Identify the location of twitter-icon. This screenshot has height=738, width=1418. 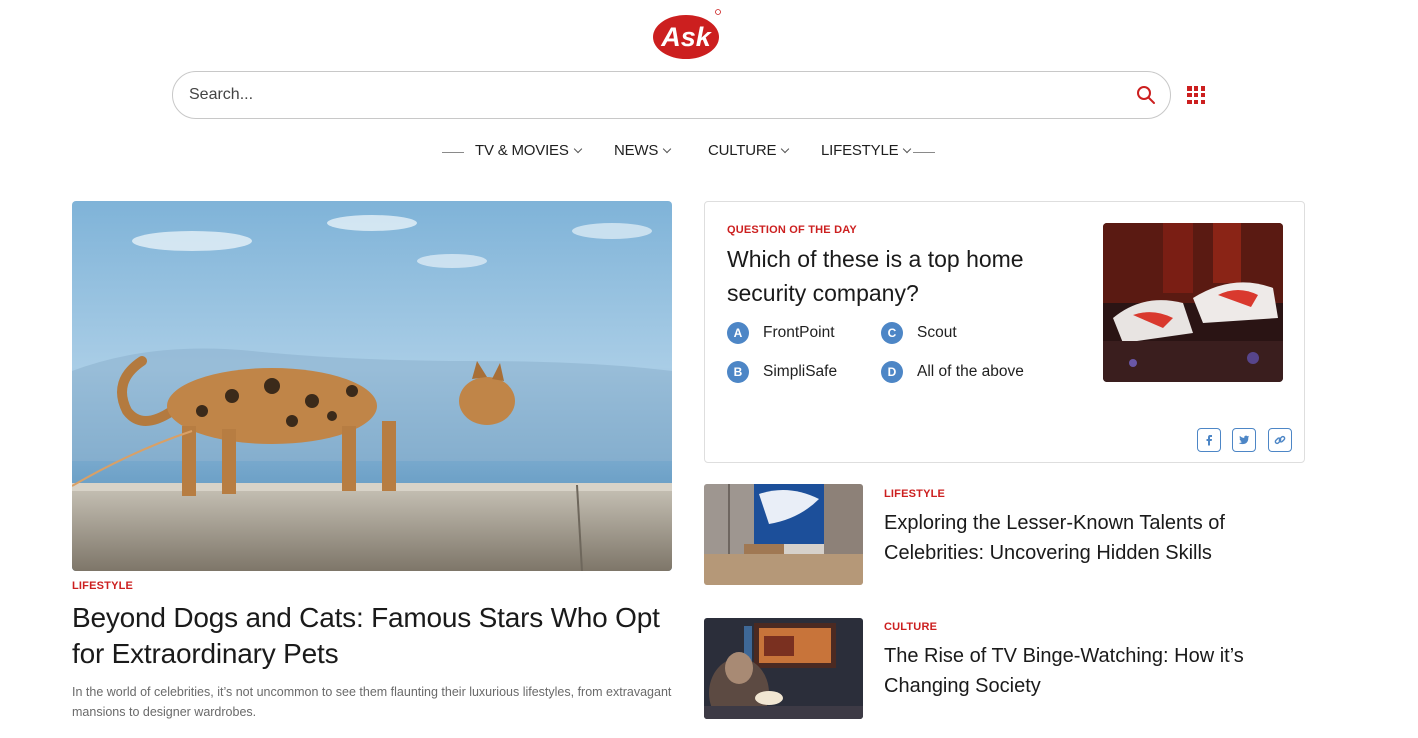
(1244, 440).